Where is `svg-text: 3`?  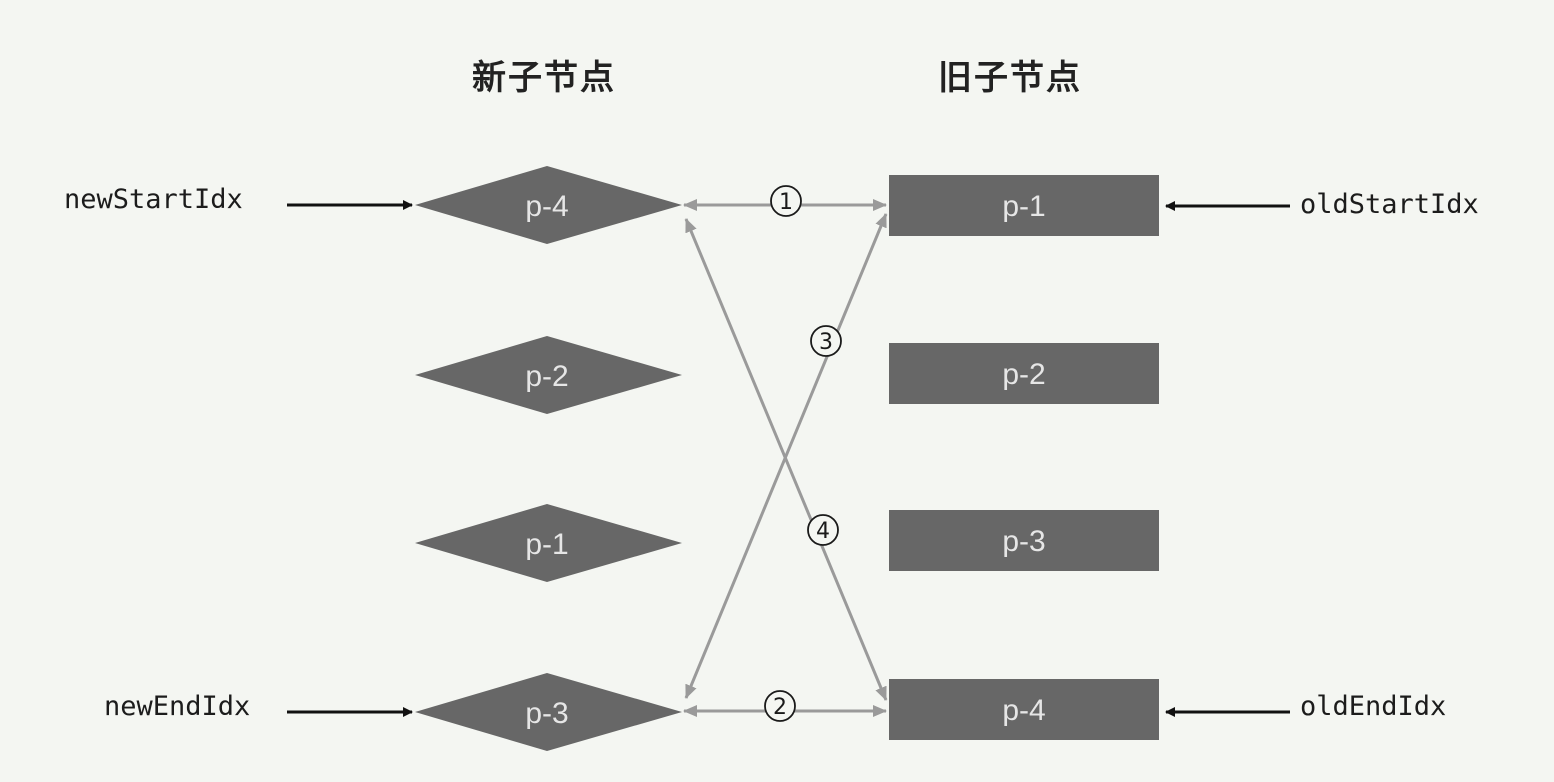
svg-text: 3 is located at coordinates (826, 342).